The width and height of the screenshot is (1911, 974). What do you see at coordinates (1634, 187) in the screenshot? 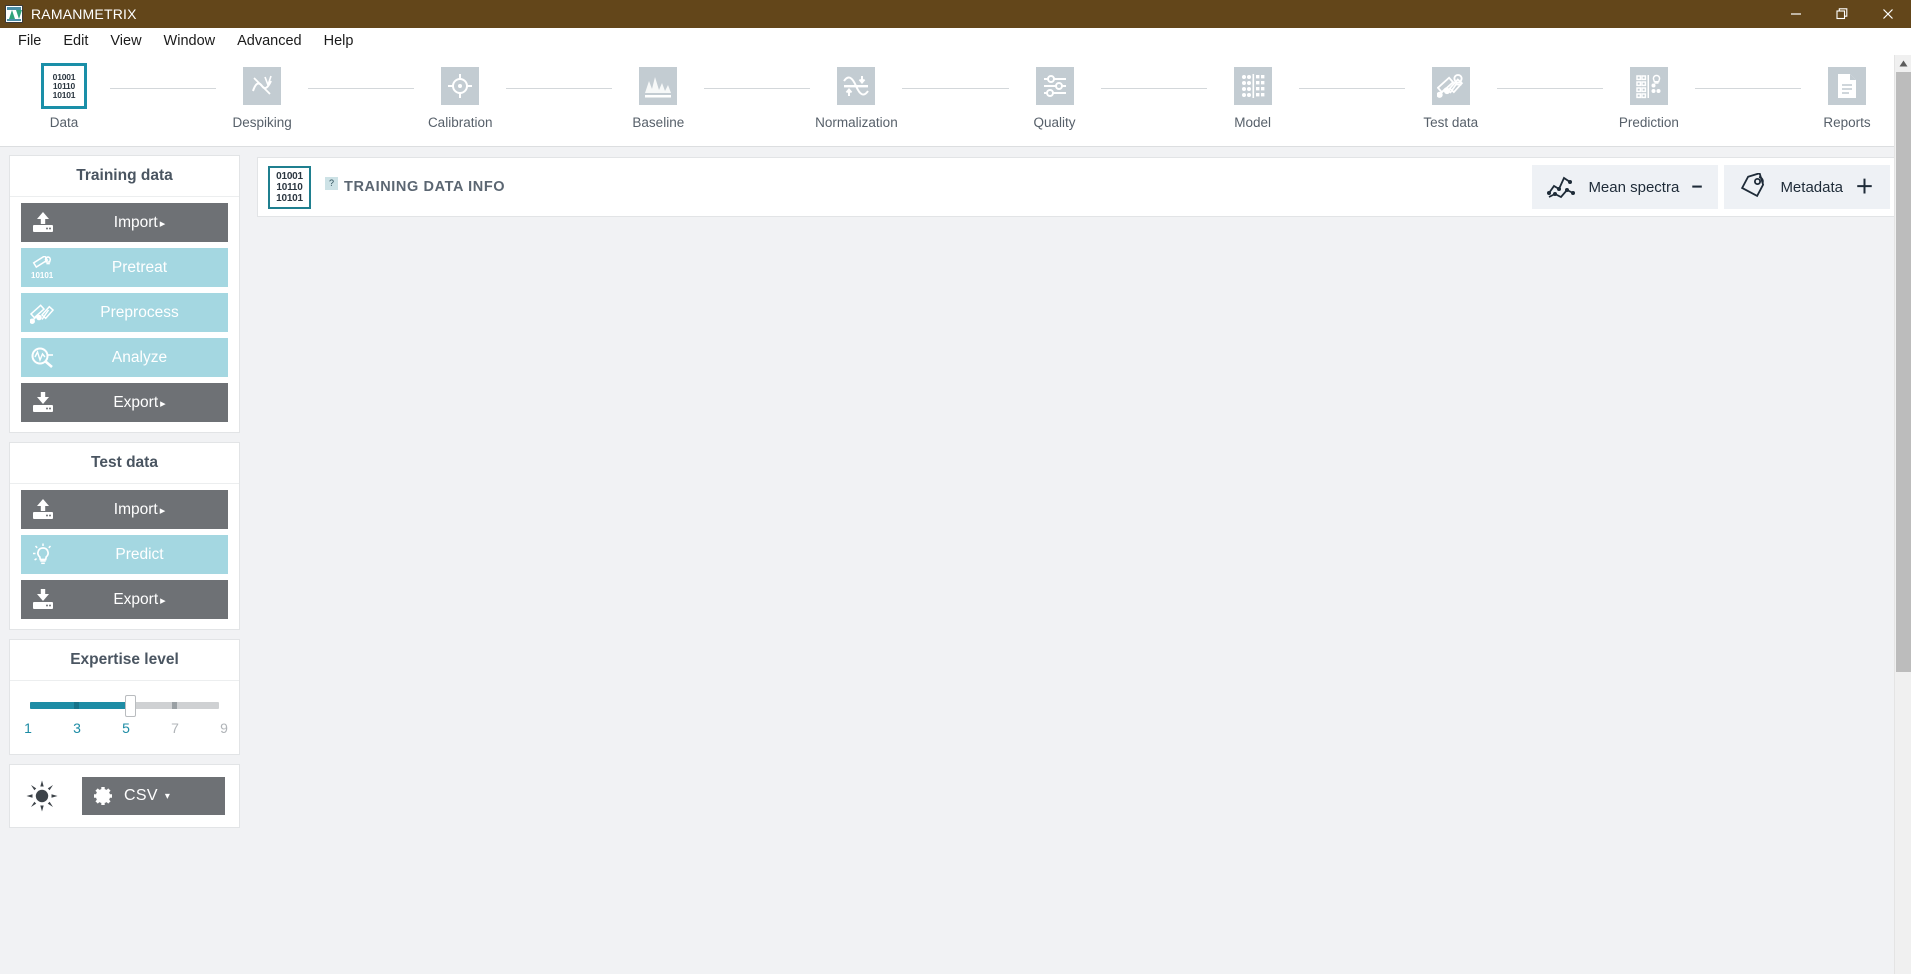
I see `mean-spectra-label: Mean spectra` at bounding box center [1634, 187].